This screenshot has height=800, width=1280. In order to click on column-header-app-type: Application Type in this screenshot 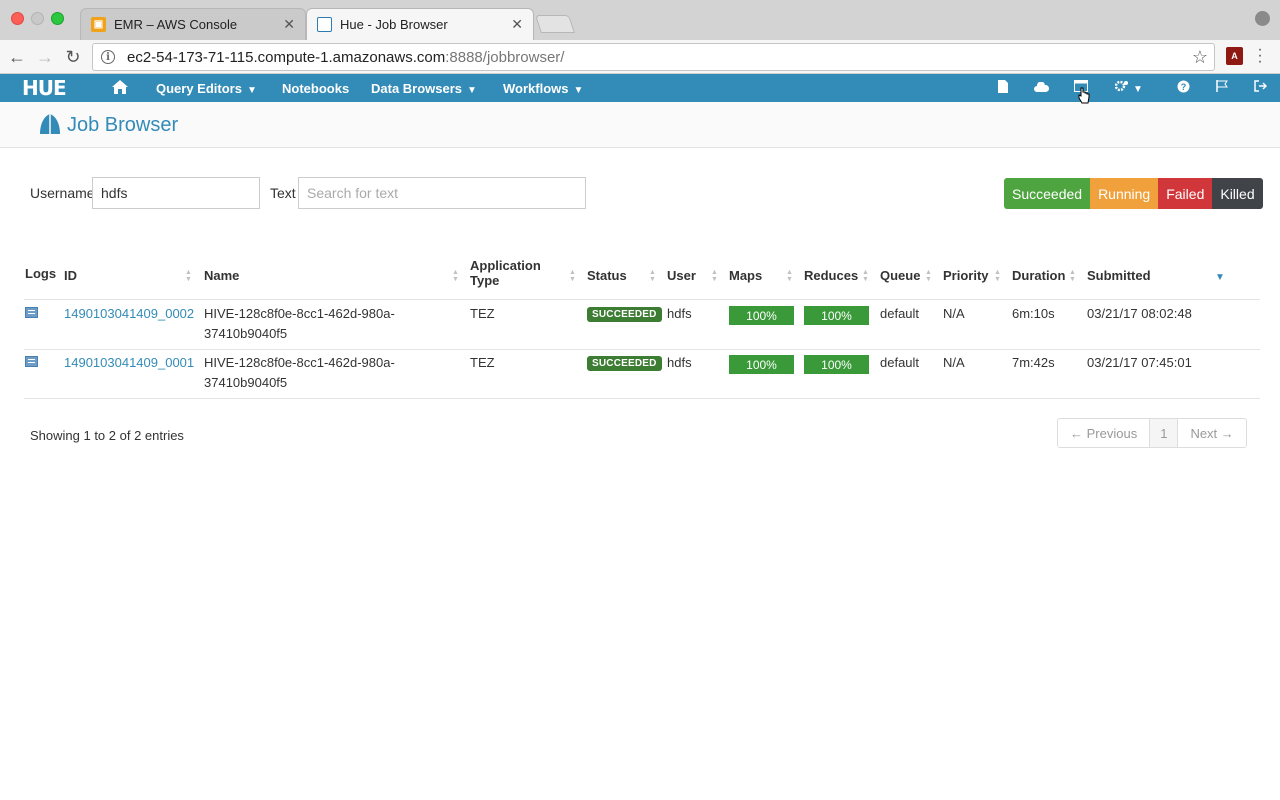, I will do `click(505, 273)`.